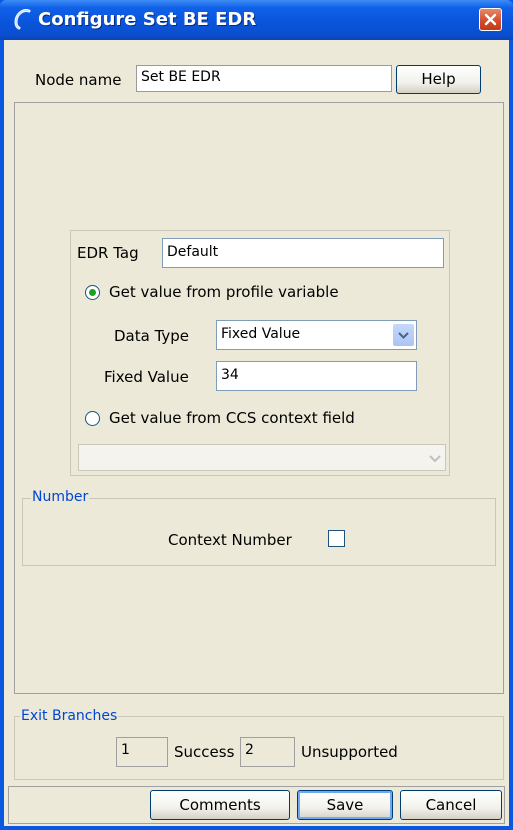 This screenshot has width=513, height=830. Describe the element at coordinates (316, 335) in the screenshot. I see `data-type-dropdown: Fixed Value` at that location.